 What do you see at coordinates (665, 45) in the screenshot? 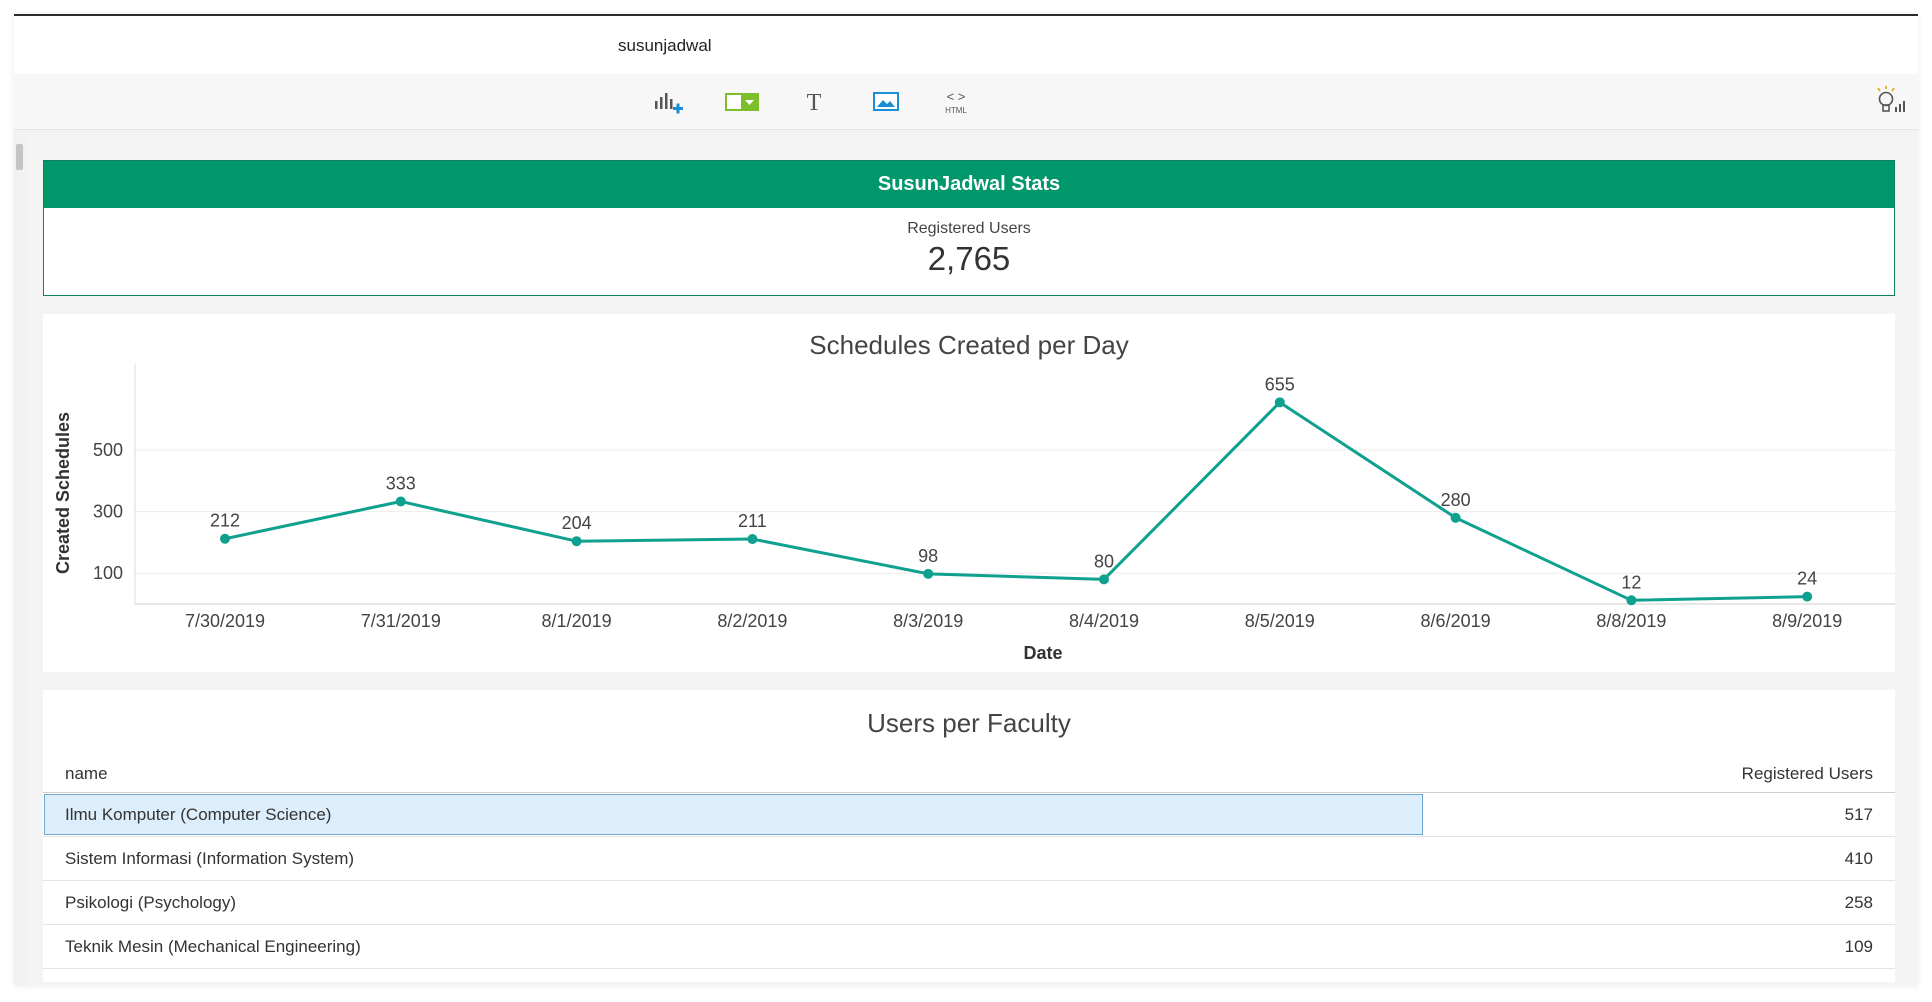
I see `dashboard-title: susunjadwal` at bounding box center [665, 45].